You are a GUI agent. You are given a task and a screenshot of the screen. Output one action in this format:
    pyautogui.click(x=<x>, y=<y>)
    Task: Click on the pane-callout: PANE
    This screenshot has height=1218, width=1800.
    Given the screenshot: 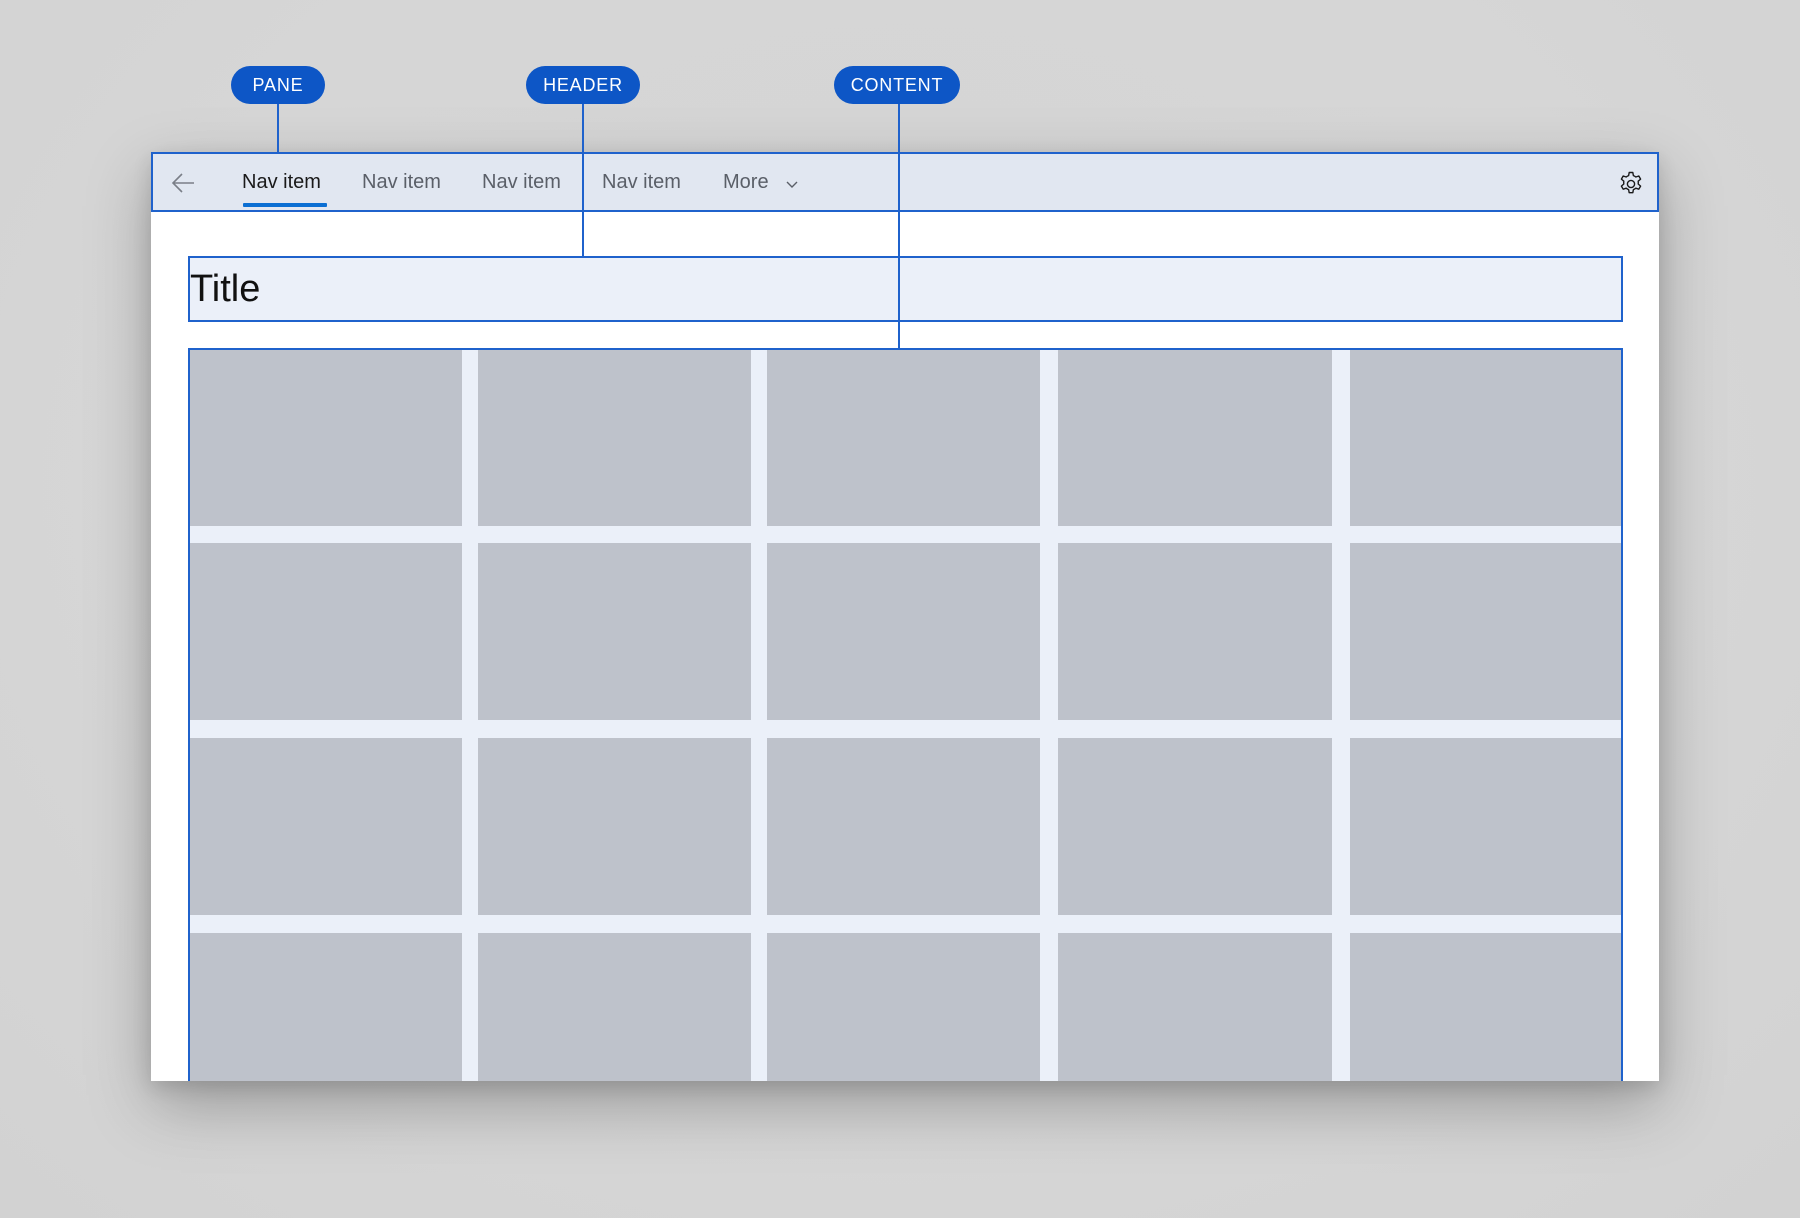 What is the action you would take?
    pyautogui.click(x=278, y=85)
    